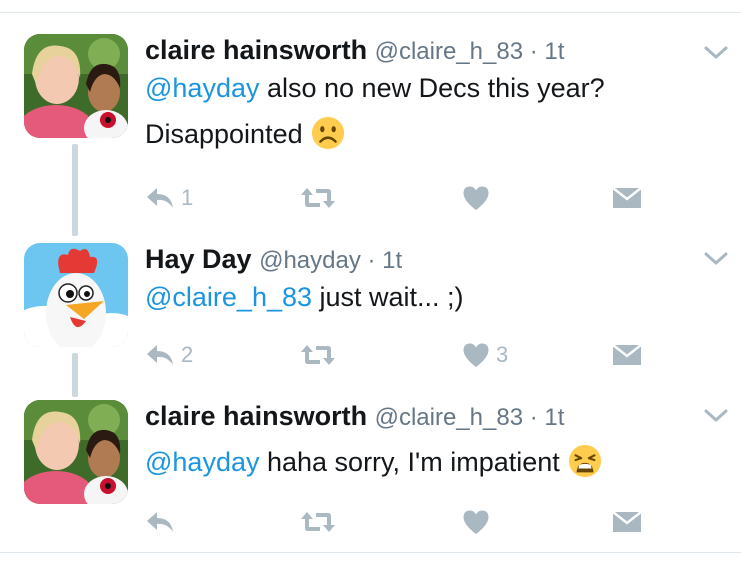 The height and width of the screenshot is (566, 741). I want to click on tweet-actions: 2 3, so click(425, 358).